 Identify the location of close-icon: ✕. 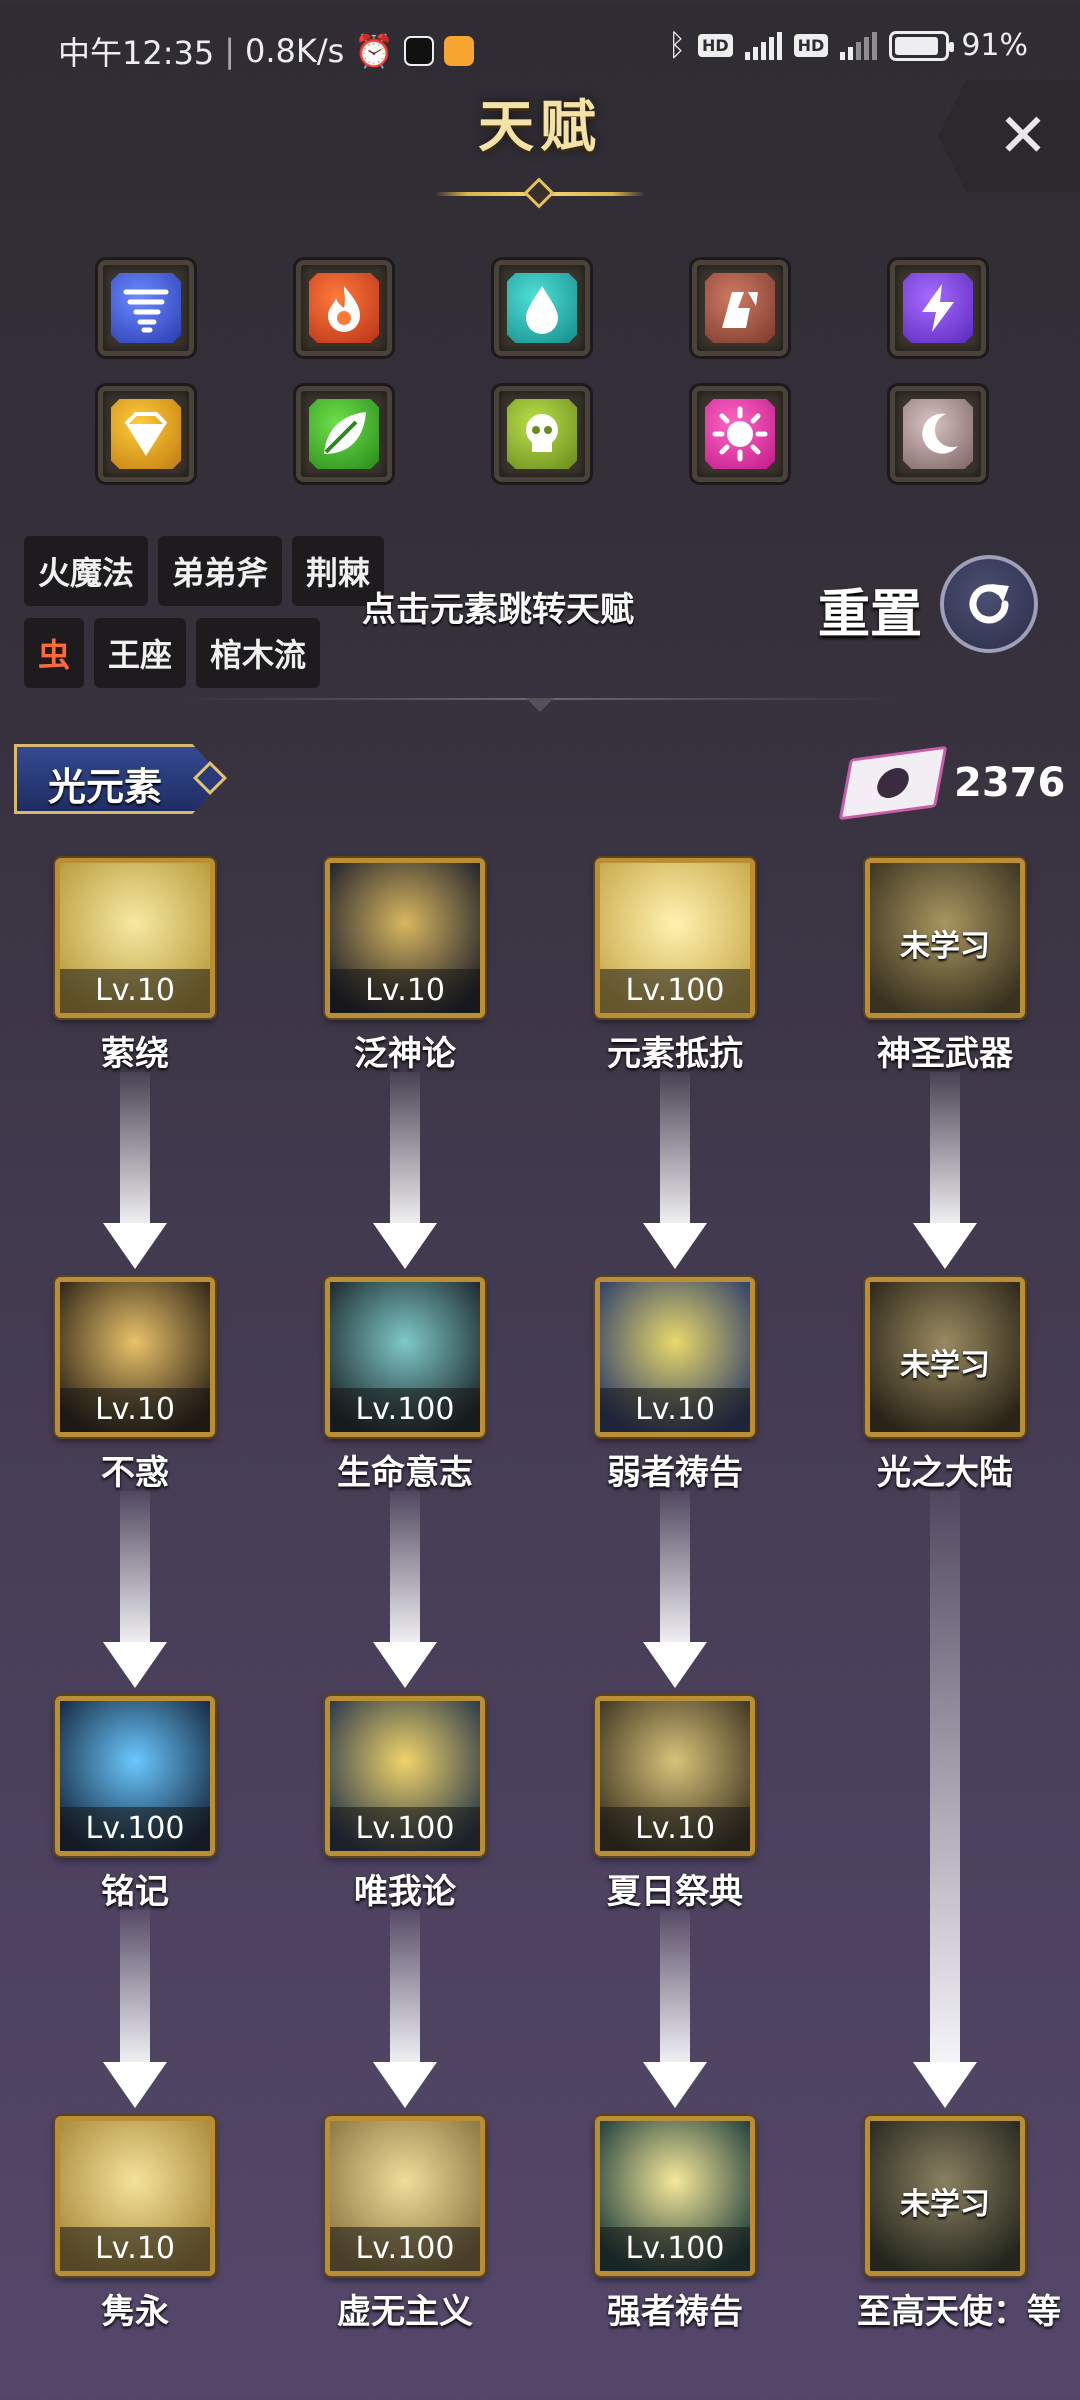
(1023, 136).